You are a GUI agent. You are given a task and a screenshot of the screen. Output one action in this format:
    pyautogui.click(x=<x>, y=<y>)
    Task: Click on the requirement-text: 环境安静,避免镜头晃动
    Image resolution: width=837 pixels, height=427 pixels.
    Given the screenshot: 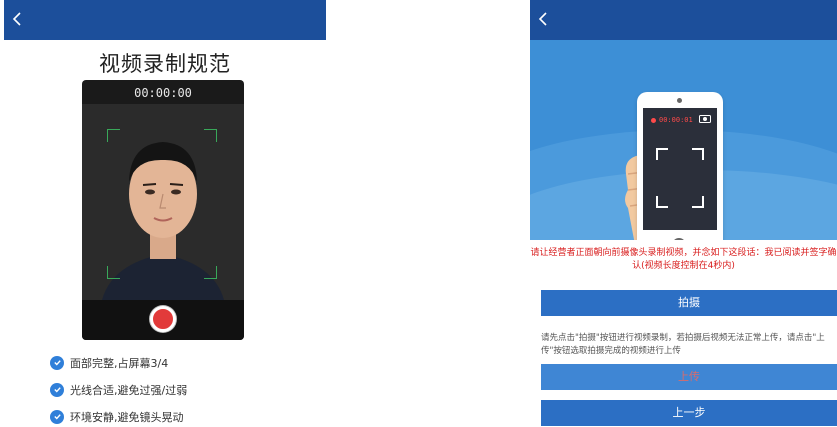 What is the action you would take?
    pyautogui.click(x=127, y=417)
    